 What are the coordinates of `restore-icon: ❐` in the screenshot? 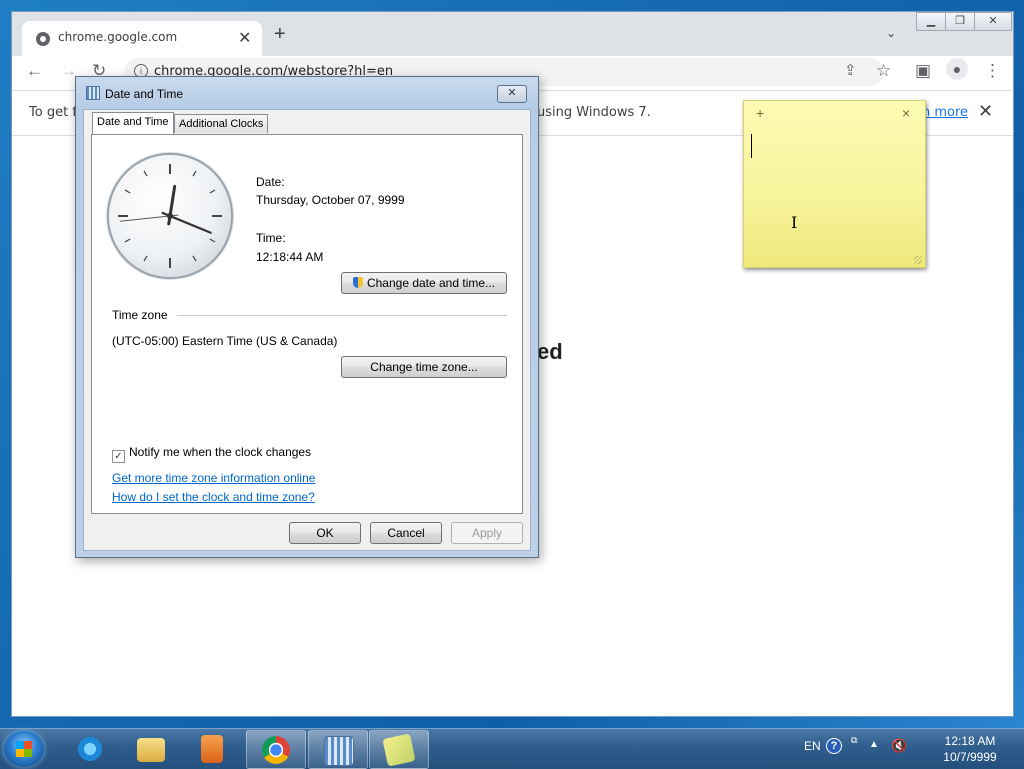 It's located at (960, 21).